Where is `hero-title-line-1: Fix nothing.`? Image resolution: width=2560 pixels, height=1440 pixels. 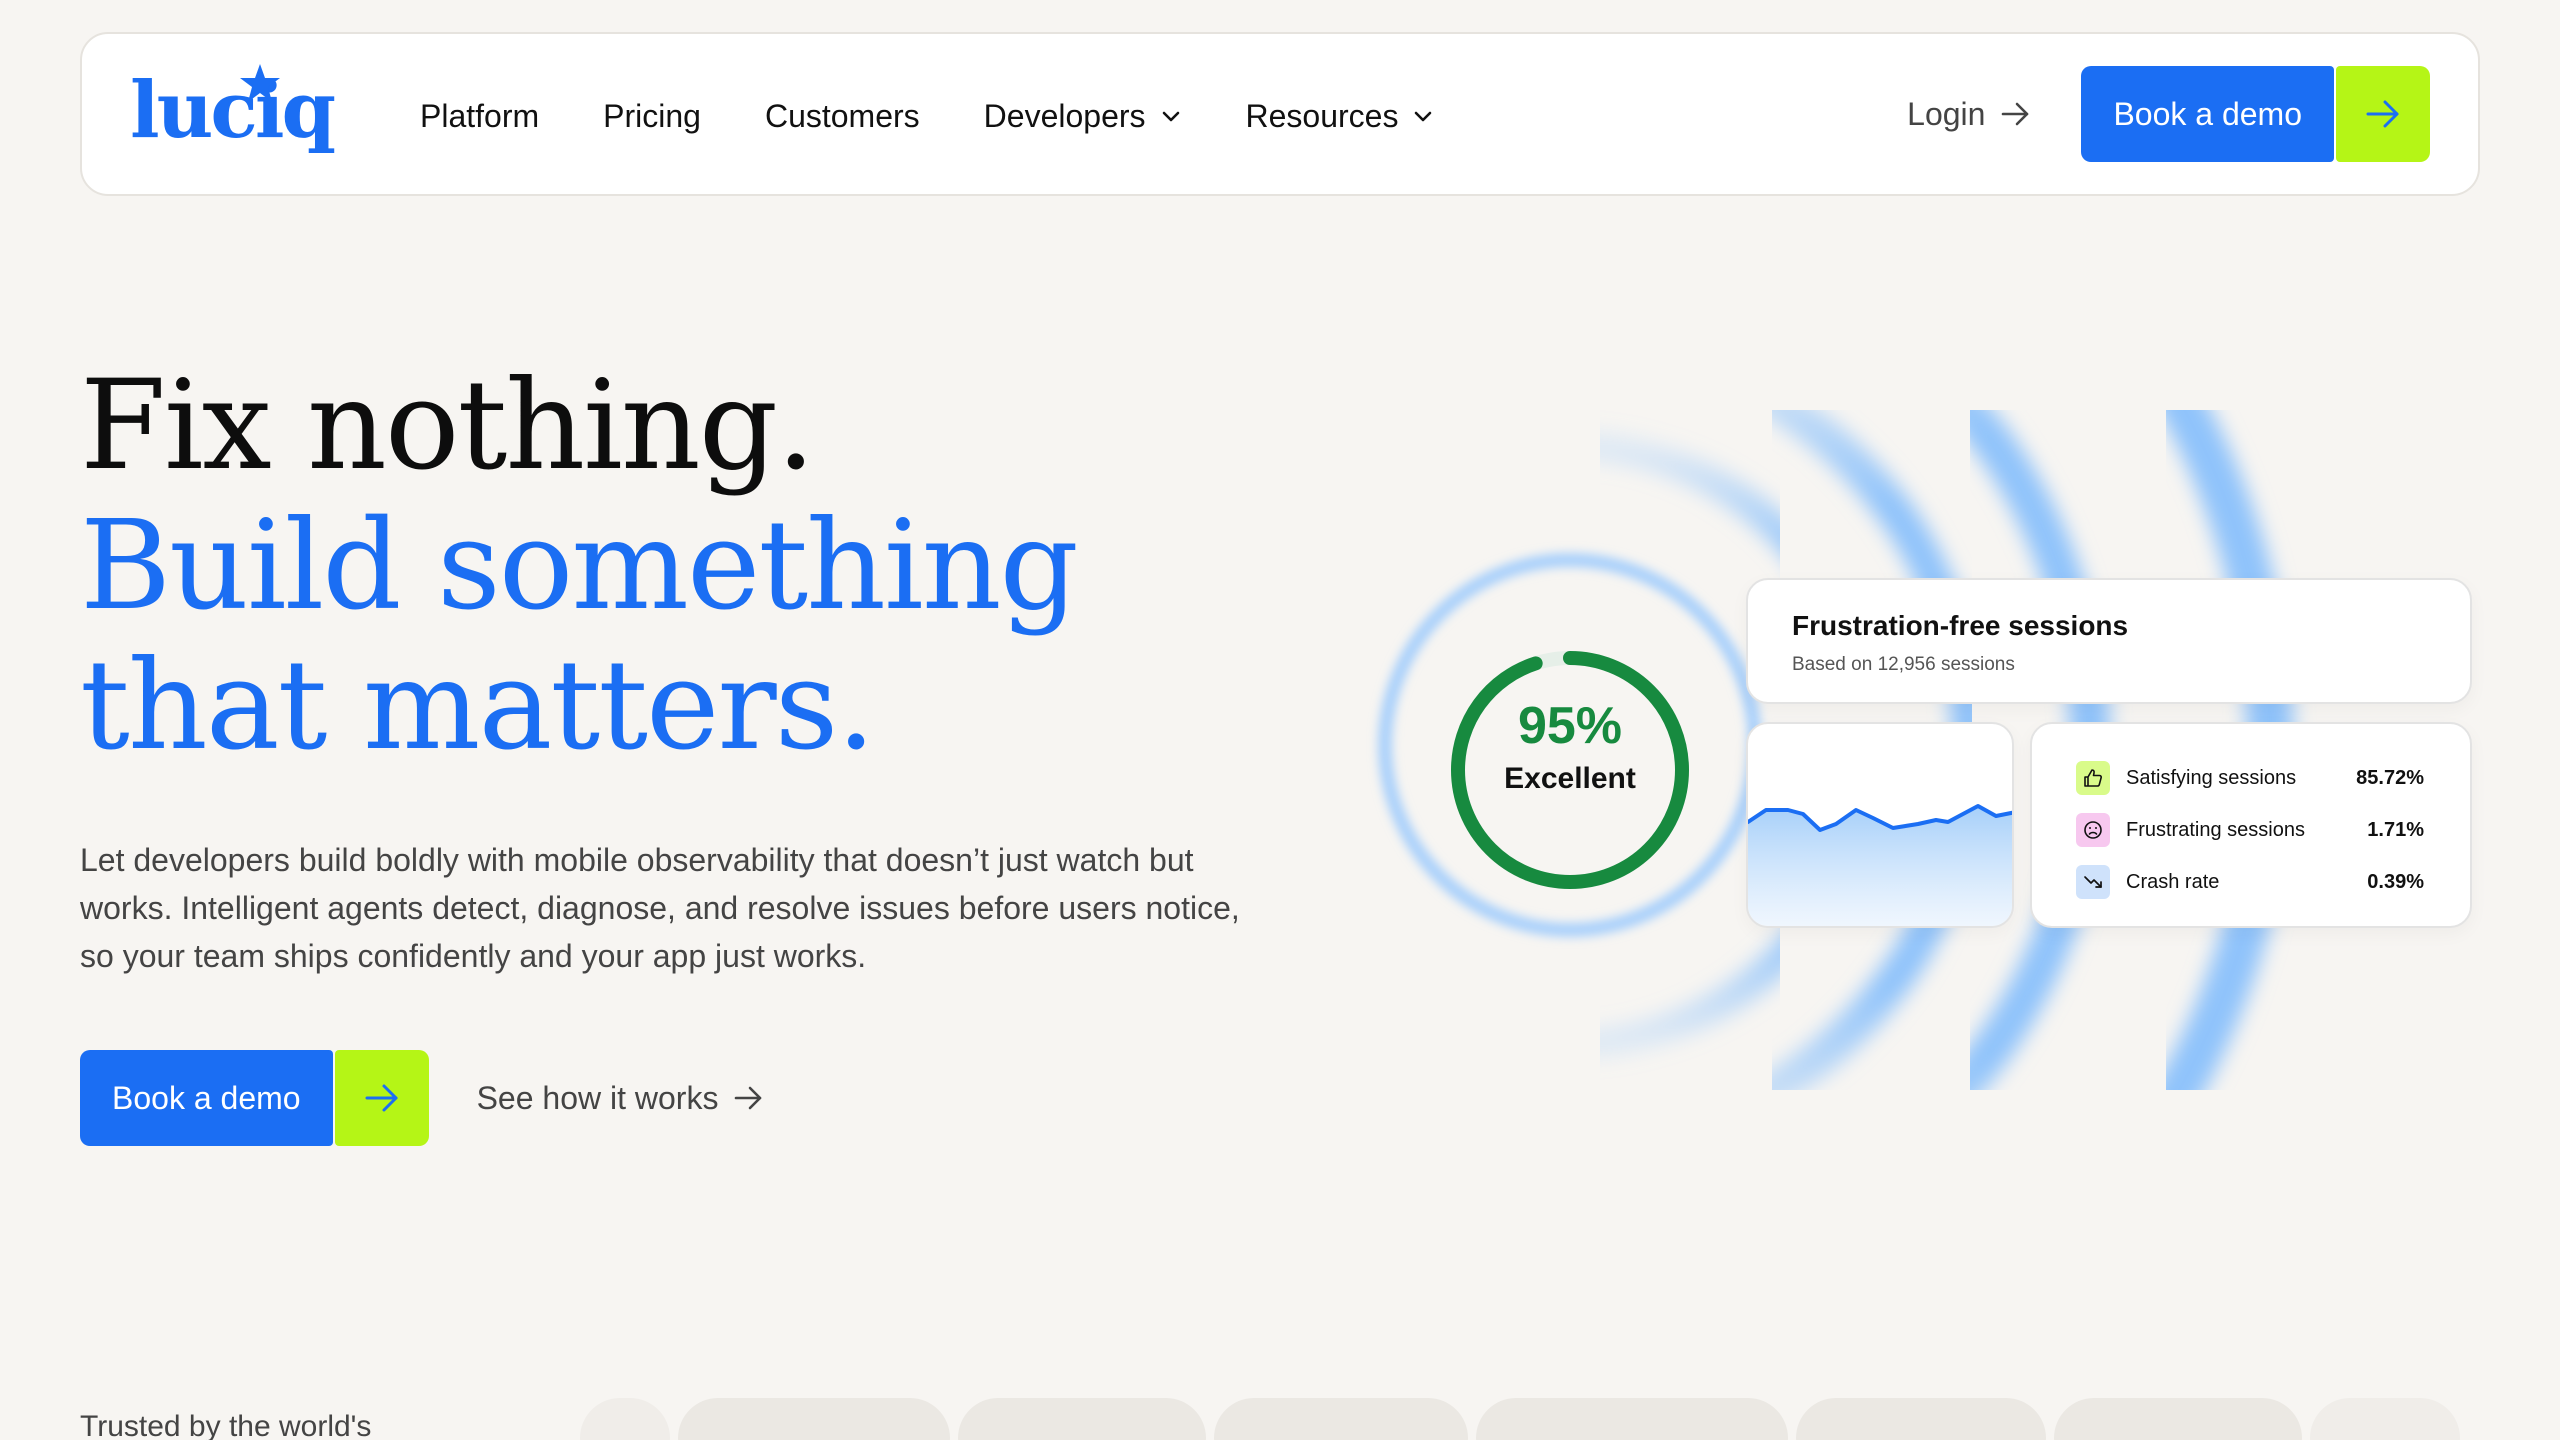 hero-title-line-1: Fix nothing. is located at coordinates (448, 426).